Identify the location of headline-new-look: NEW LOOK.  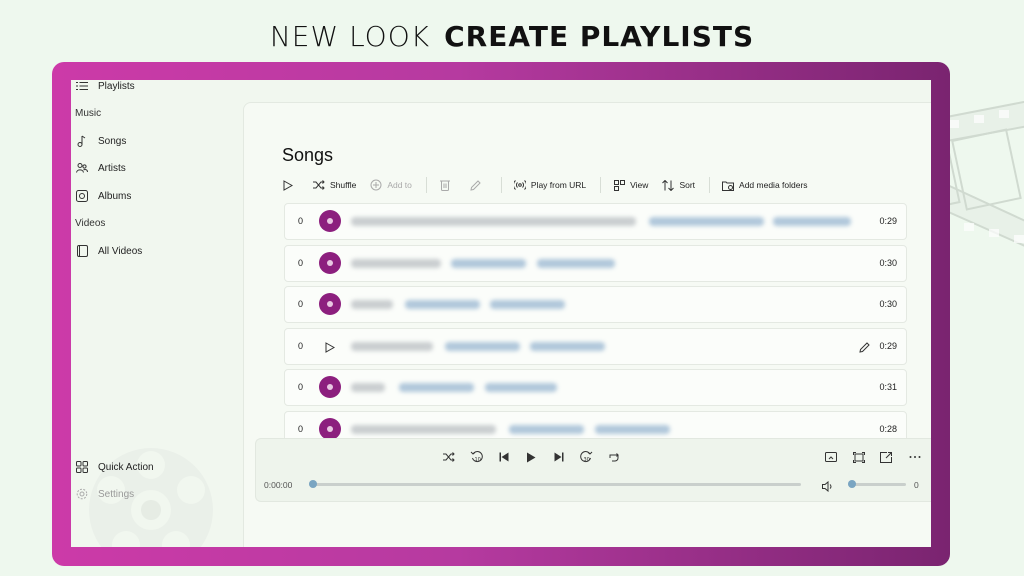
(350, 36).